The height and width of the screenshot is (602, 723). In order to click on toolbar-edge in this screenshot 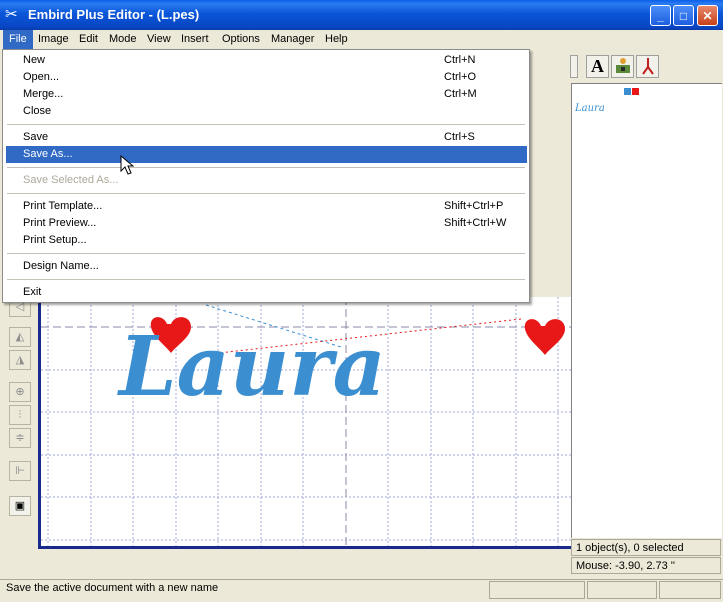, I will do `click(574, 66)`.